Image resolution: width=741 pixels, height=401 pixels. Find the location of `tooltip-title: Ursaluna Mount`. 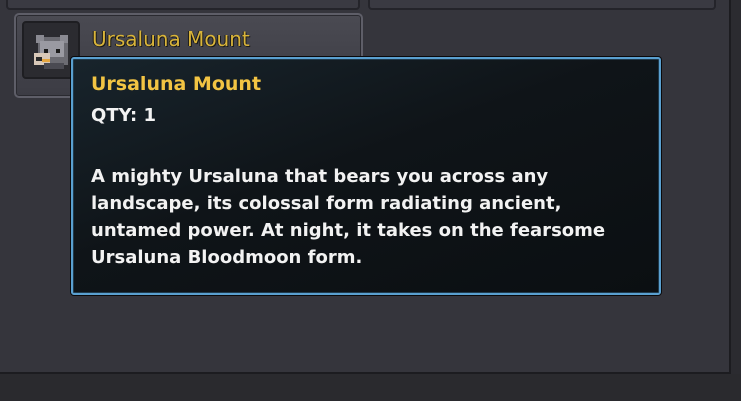

tooltip-title: Ursaluna Mount is located at coordinates (176, 84).